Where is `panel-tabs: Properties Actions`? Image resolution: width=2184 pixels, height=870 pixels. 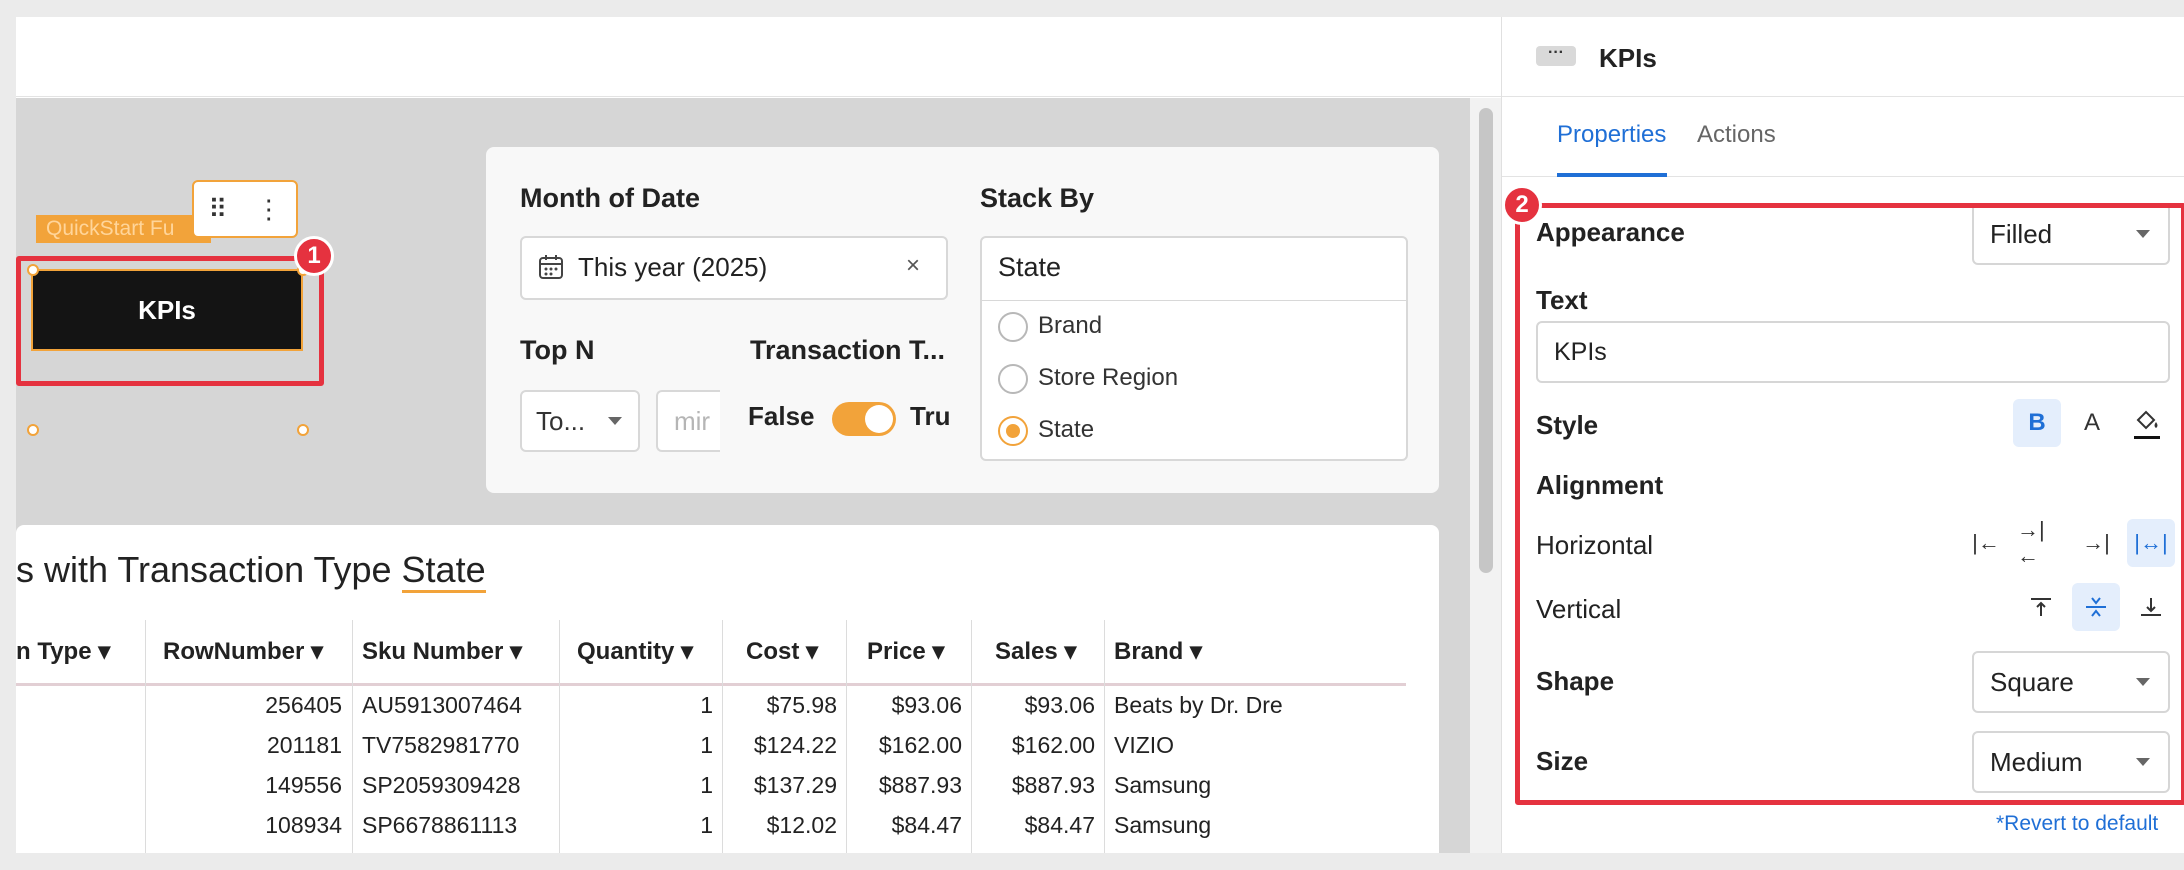
panel-tabs: Properties Actions is located at coordinates (1843, 137).